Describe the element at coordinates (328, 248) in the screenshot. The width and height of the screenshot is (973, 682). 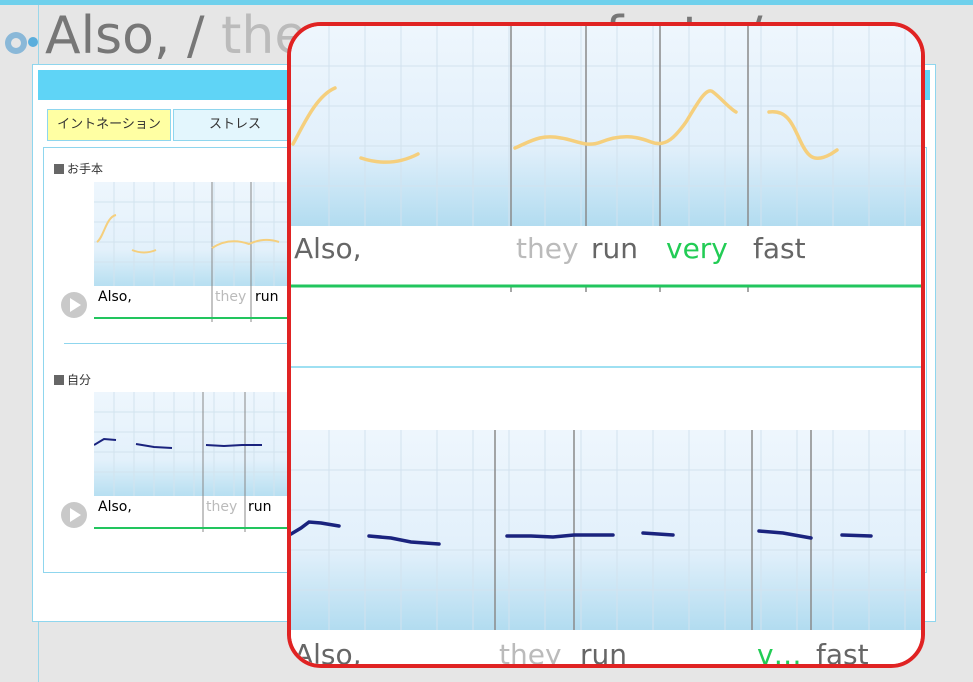
I see `model-word-also: Also,` at that location.